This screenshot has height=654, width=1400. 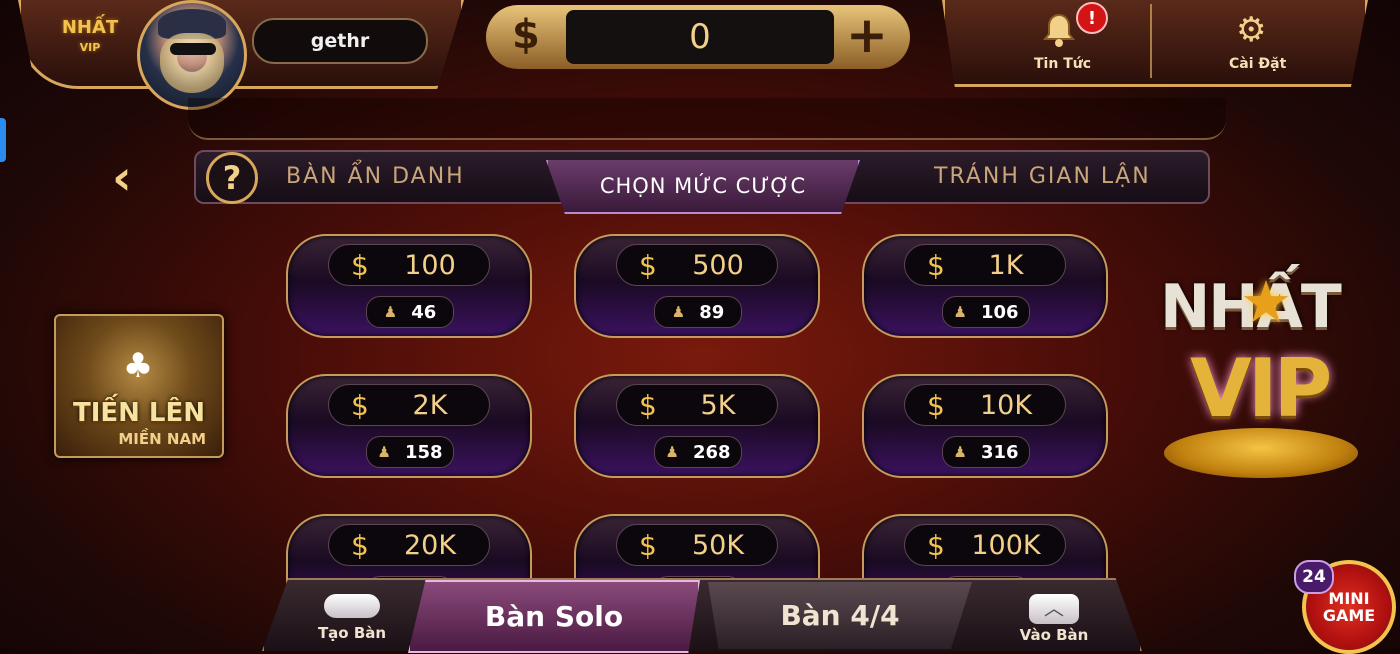 I want to click on player-count: 46, so click(x=424, y=312).